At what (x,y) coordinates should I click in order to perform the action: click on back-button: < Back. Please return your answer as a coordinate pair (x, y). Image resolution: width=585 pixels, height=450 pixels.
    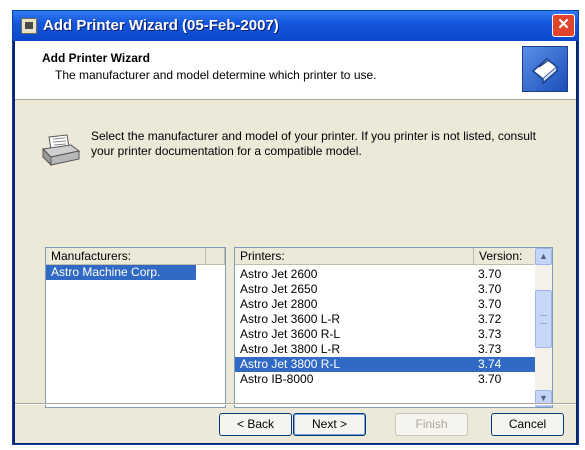
    Looking at the image, I should click on (255, 424).